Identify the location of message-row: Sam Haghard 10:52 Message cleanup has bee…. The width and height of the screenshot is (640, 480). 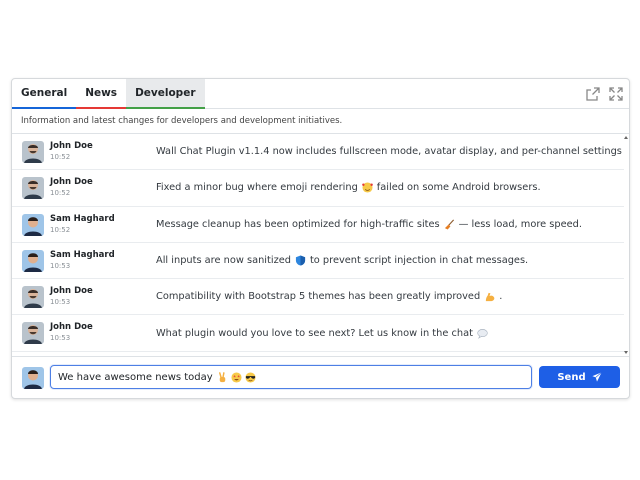
(318, 225).